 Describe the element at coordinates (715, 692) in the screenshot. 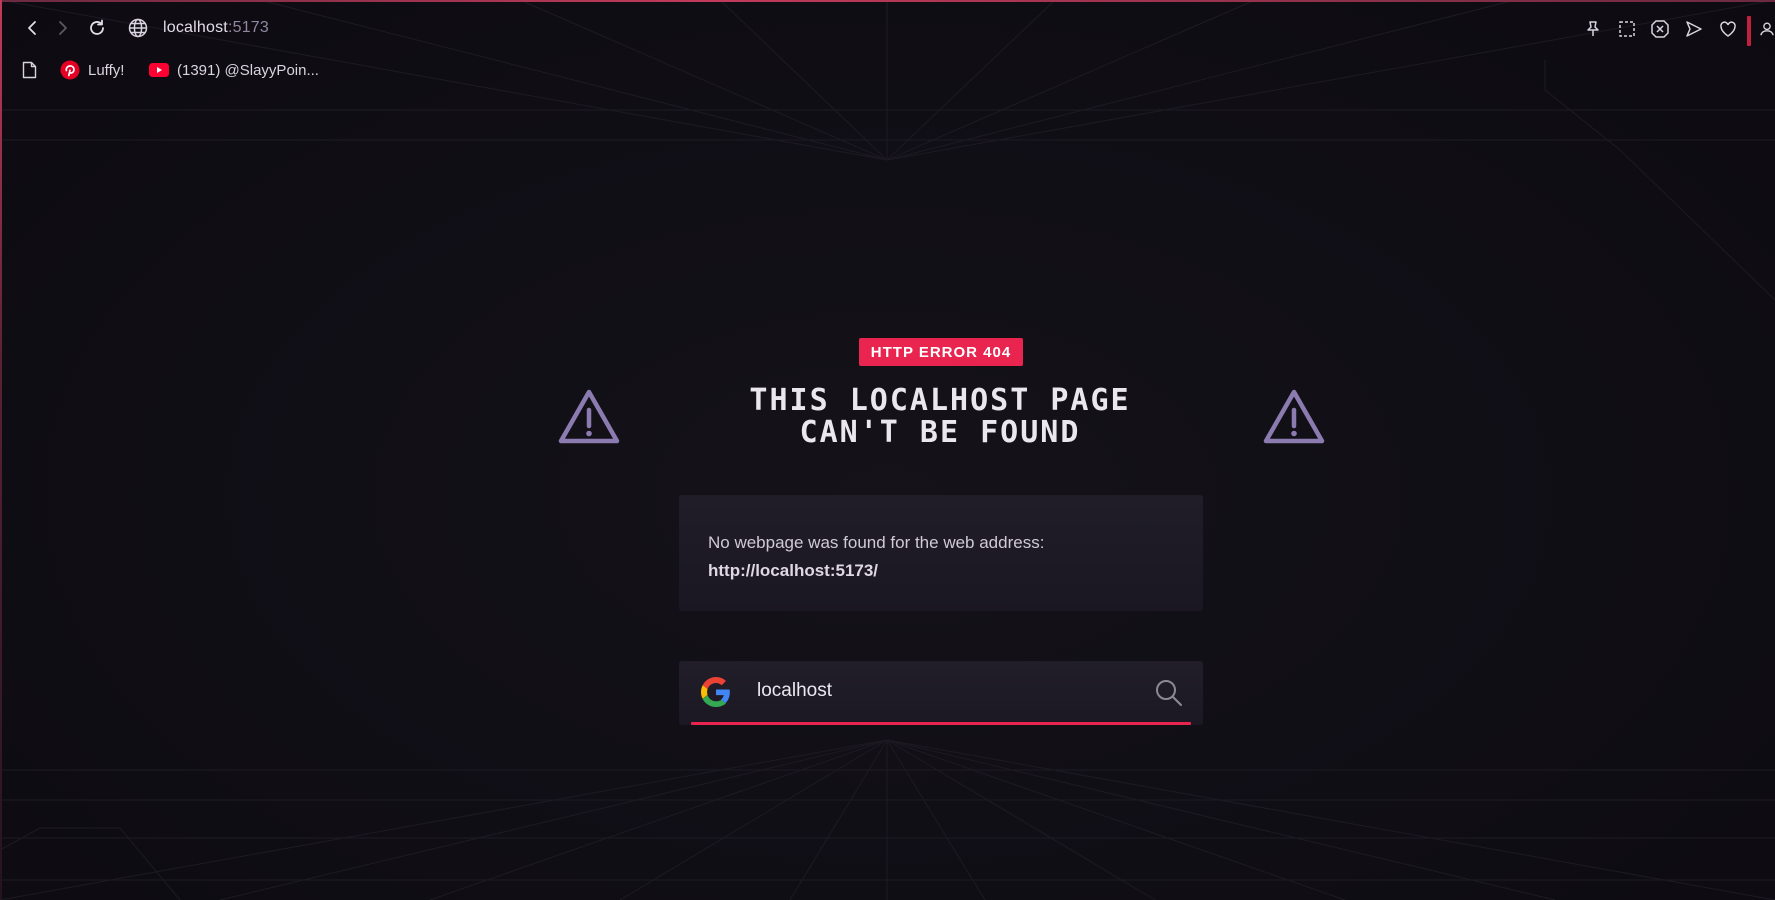

I see `google-icon` at that location.